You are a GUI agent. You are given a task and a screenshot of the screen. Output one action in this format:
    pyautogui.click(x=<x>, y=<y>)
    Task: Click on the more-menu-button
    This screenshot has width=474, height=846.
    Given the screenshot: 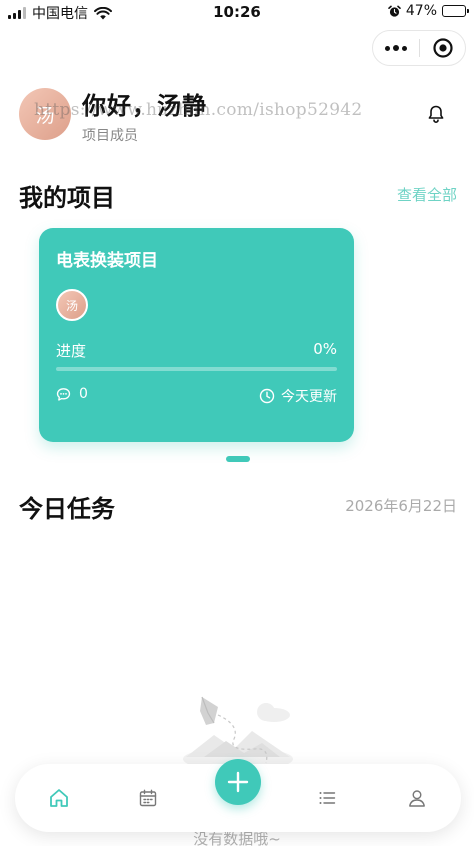 What is the action you would take?
    pyautogui.click(x=396, y=48)
    